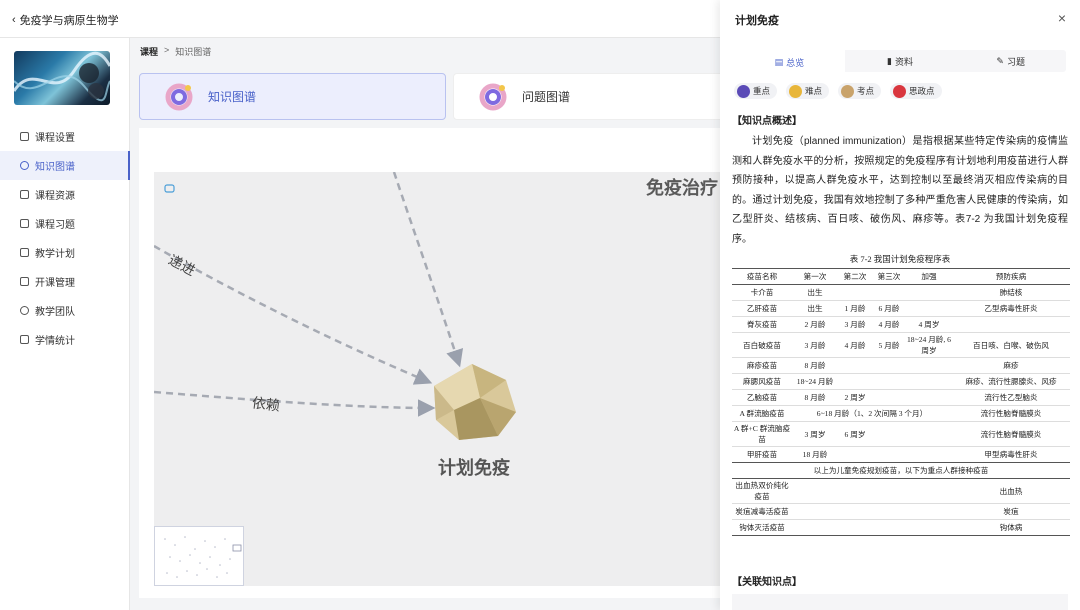 The image size is (1080, 610). I want to click on sidebar-item-course-resources: 课程资源, so click(65, 194).